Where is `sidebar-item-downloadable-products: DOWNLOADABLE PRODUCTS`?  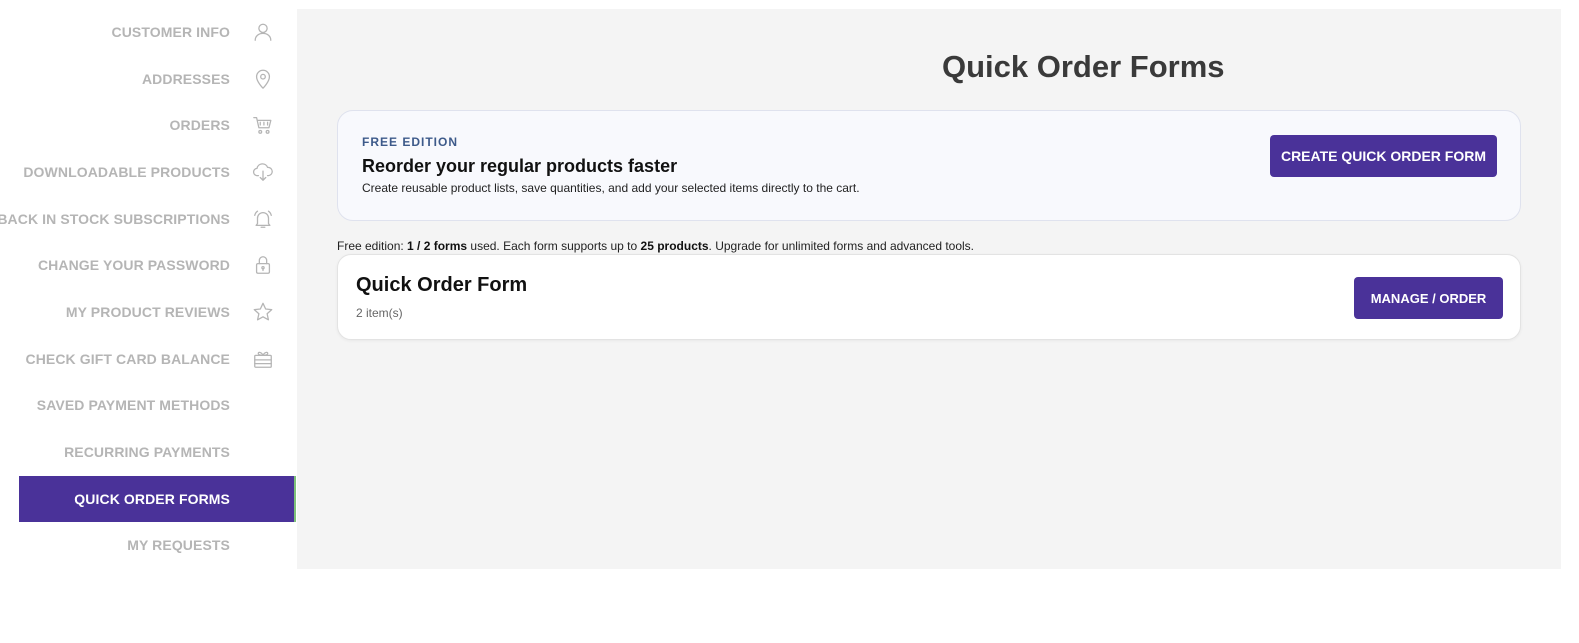
sidebar-item-downloadable-products: DOWNLOADABLE PRODUCTS is located at coordinates (157, 172).